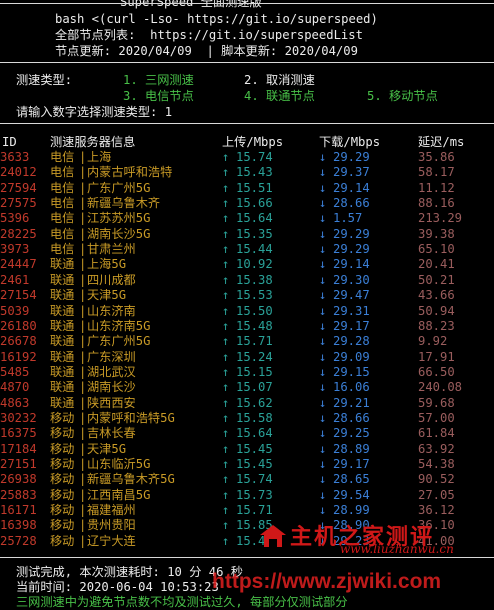 Image resolution: width=494 pixels, height=610 pixels. What do you see at coordinates (436, 187) in the screenshot?
I see `row-latency: 11.12` at bounding box center [436, 187].